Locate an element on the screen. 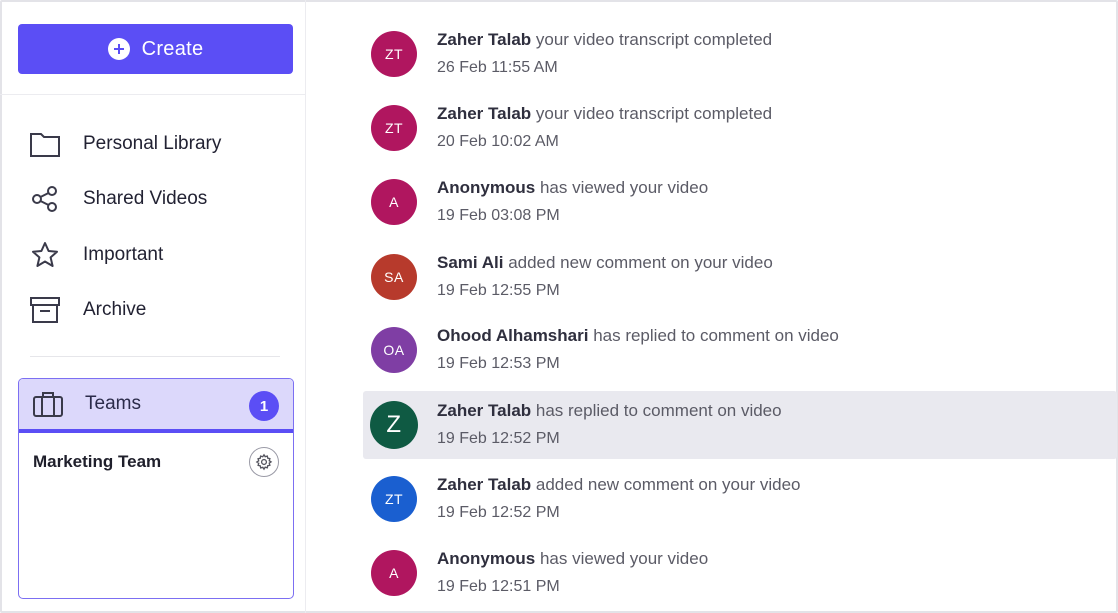 The width and height of the screenshot is (1118, 613). plus-circle-icon is located at coordinates (118, 49).